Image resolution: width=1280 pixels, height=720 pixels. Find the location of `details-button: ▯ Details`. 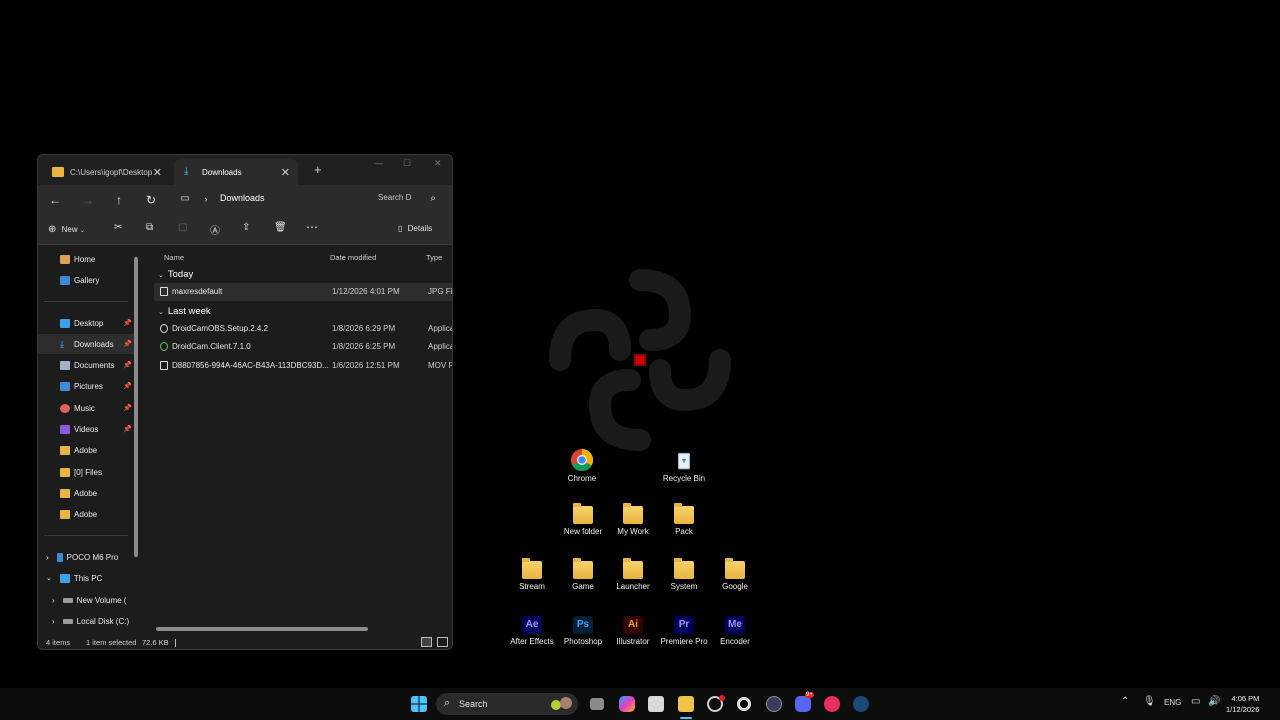

details-button: ▯ Details is located at coordinates (415, 228).